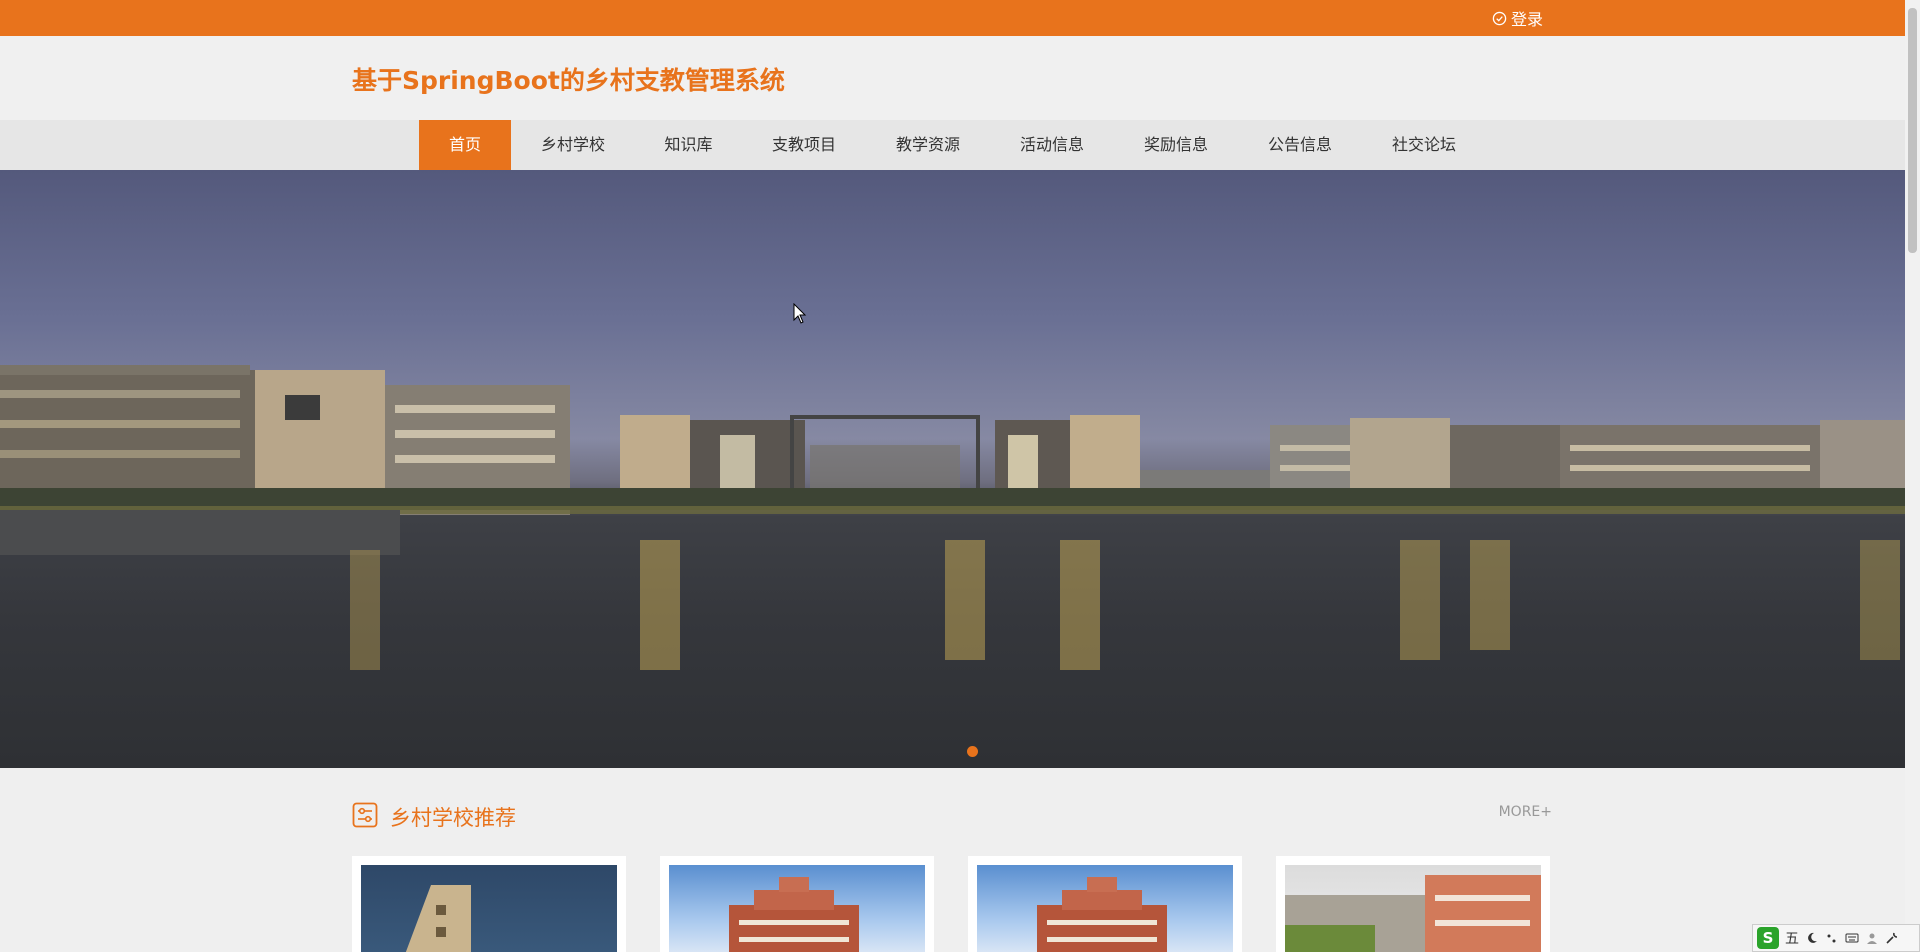 This screenshot has width=1920, height=952. What do you see at coordinates (1812, 938) in the screenshot?
I see `moon-icon` at bounding box center [1812, 938].